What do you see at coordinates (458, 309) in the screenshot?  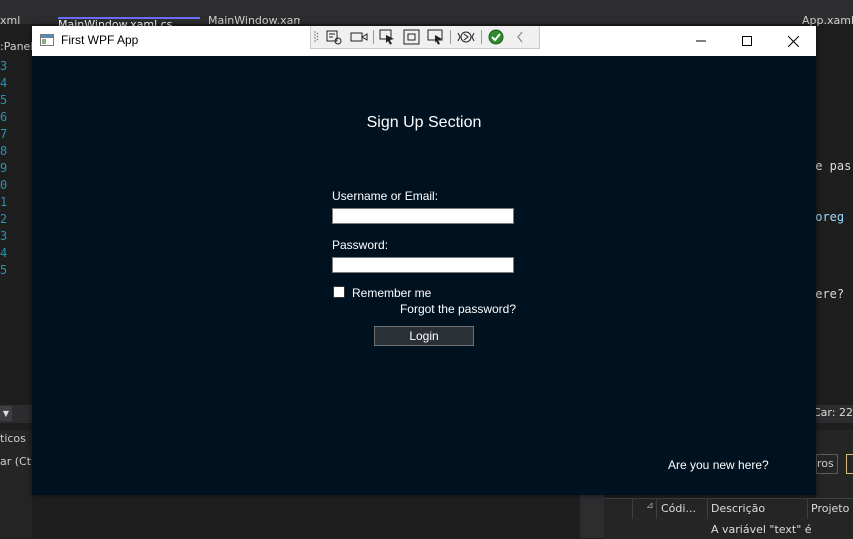 I see `forgot-password-link: Forgot the password?` at bounding box center [458, 309].